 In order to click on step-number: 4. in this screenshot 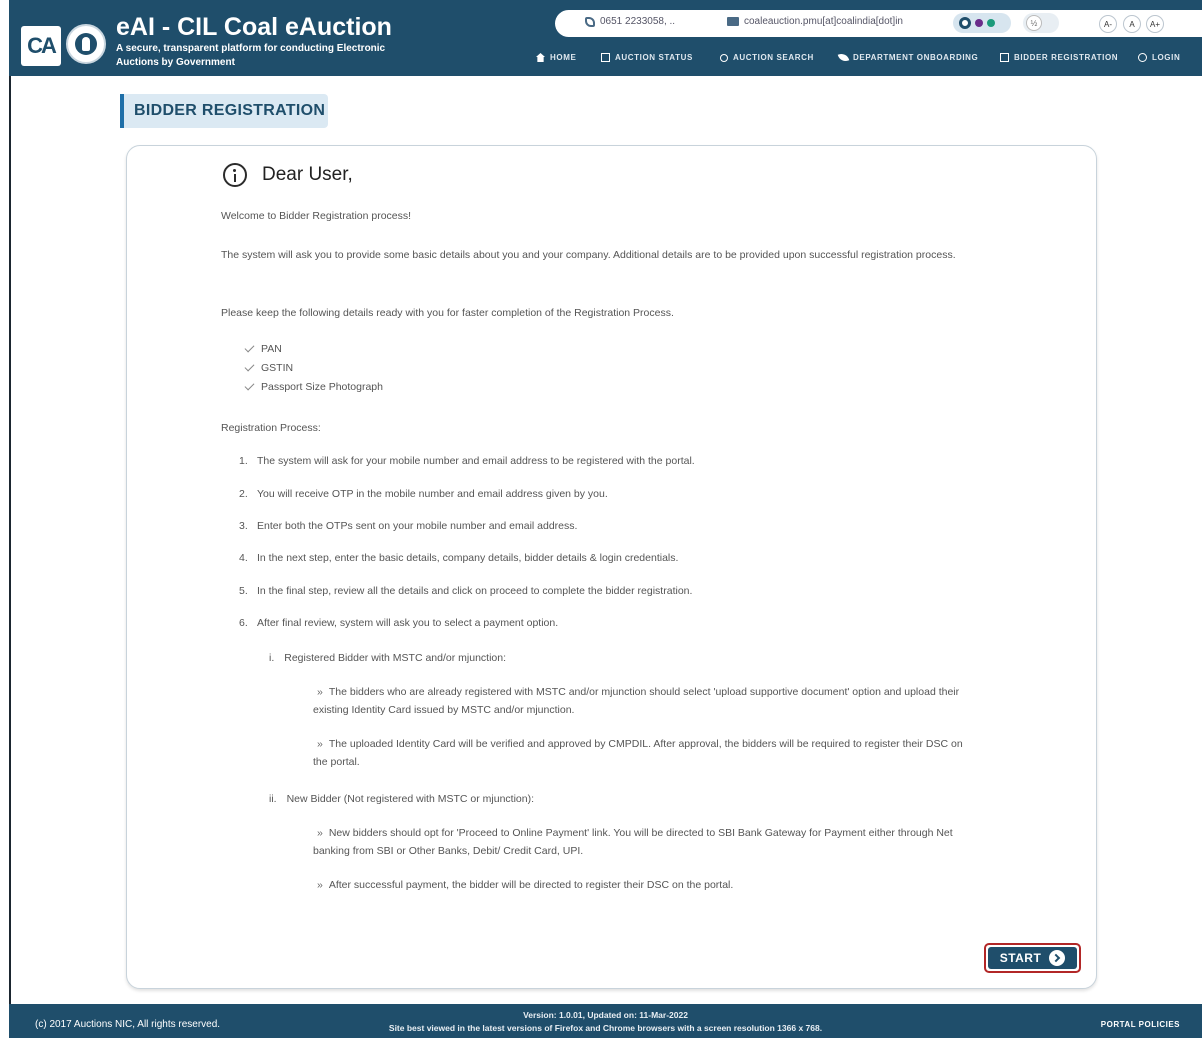, I will do `click(243, 558)`.